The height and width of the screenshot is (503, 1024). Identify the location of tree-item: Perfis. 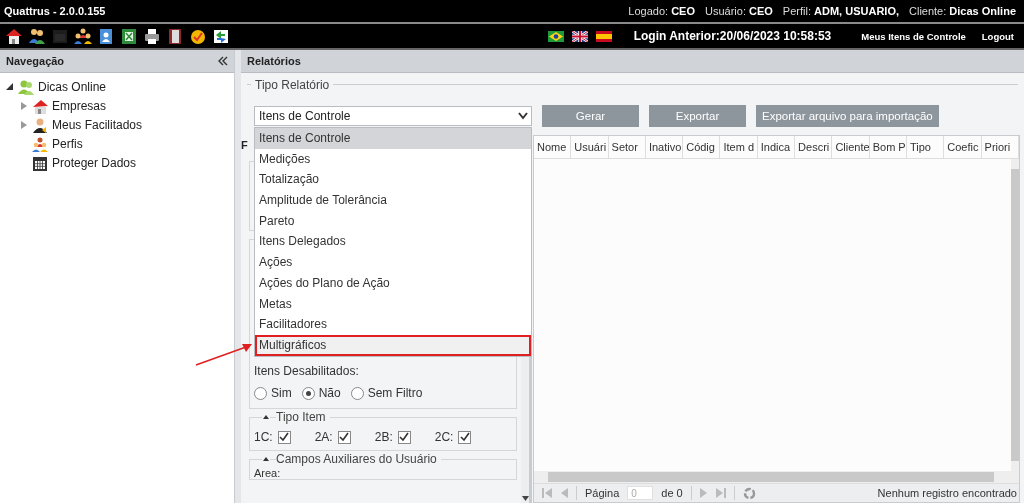
(67, 143).